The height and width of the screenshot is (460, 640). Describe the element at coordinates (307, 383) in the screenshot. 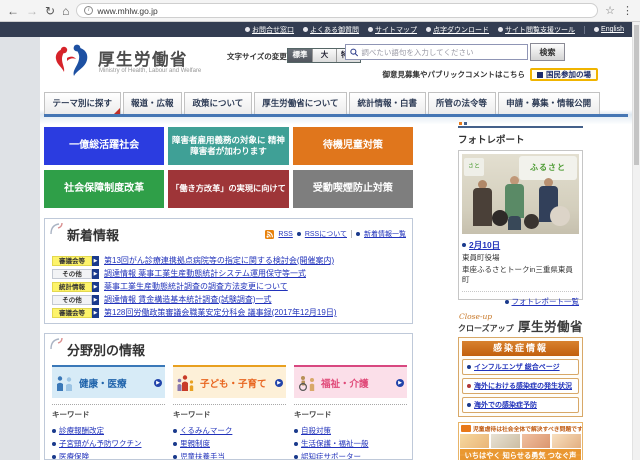

I see `welfare-icon` at that location.